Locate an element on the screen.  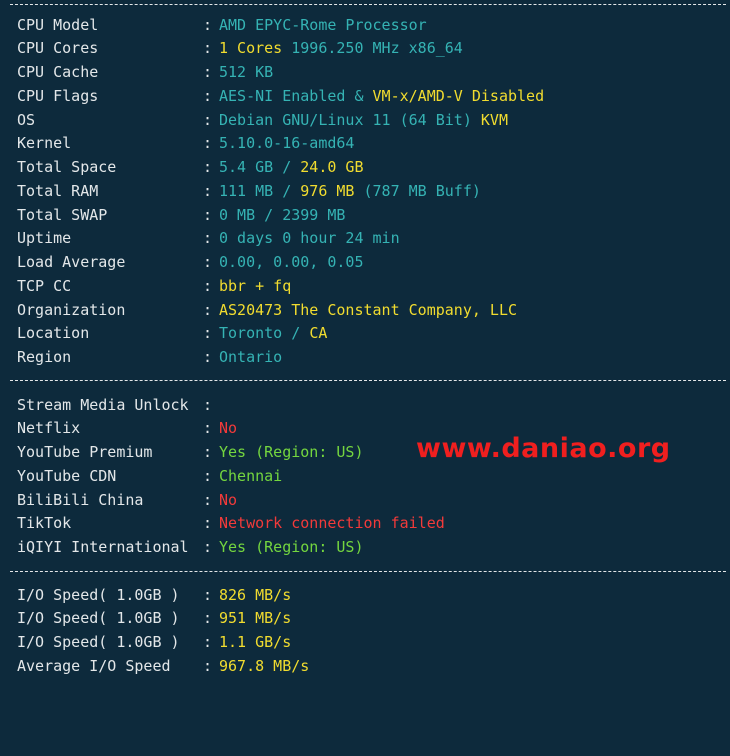
value-tiktok: Network connection failed is located at coordinates (332, 523).